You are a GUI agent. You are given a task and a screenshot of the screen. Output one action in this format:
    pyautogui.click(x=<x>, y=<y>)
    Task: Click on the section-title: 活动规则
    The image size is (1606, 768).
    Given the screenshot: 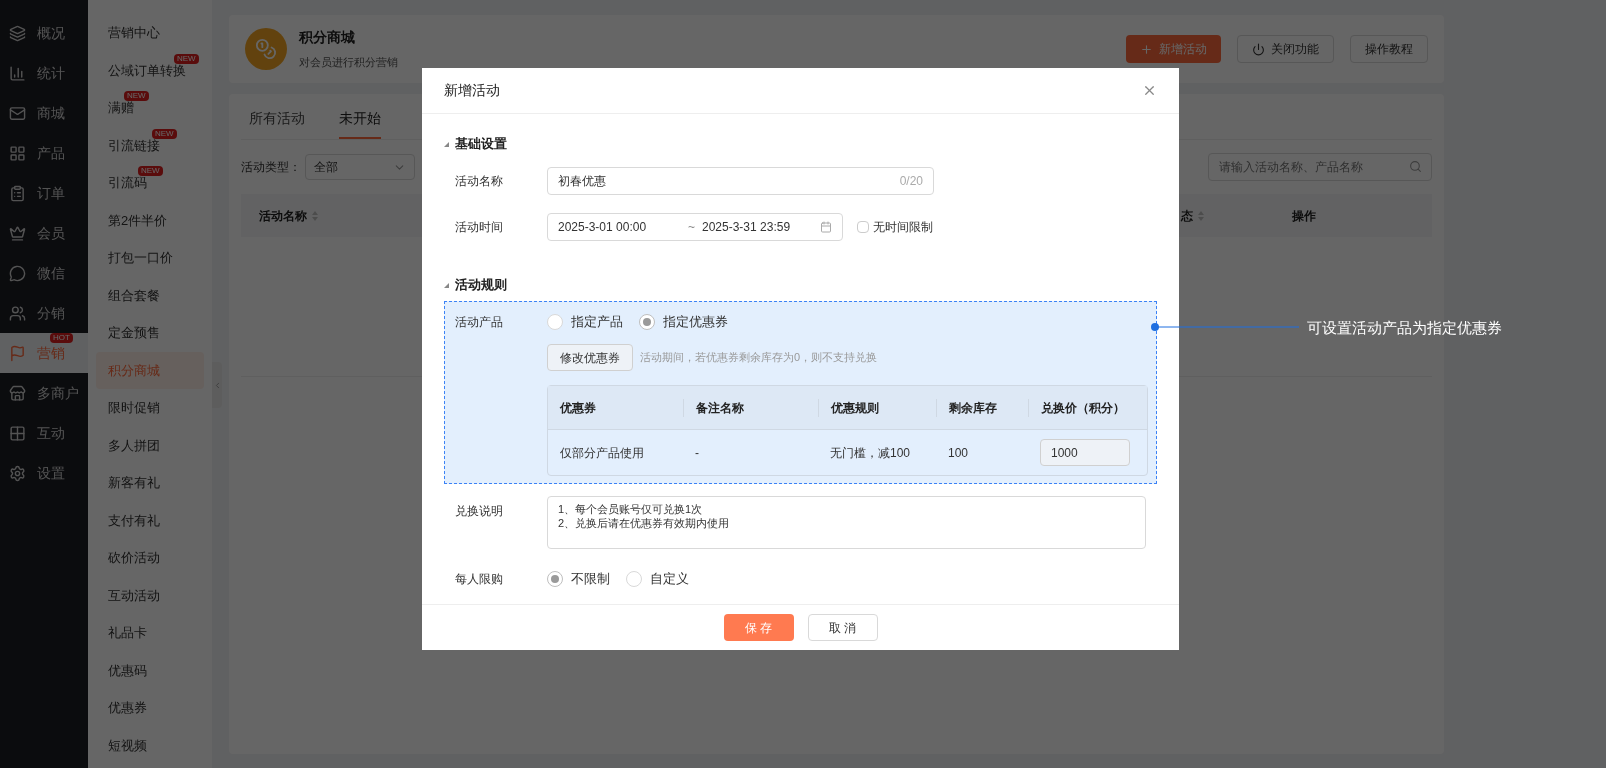 What is the action you would take?
    pyautogui.click(x=481, y=285)
    